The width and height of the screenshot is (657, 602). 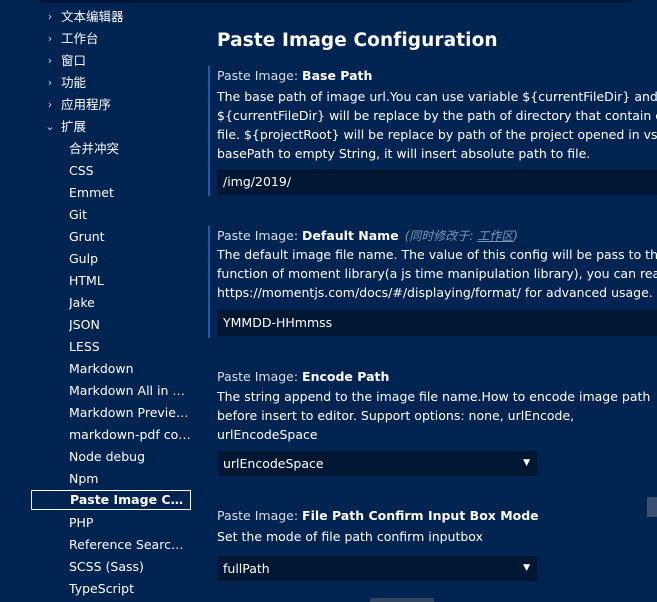 What do you see at coordinates (130, 413) in the screenshot?
I see `tree-item-markdown-preview: Markdown Preview Enhanced` at bounding box center [130, 413].